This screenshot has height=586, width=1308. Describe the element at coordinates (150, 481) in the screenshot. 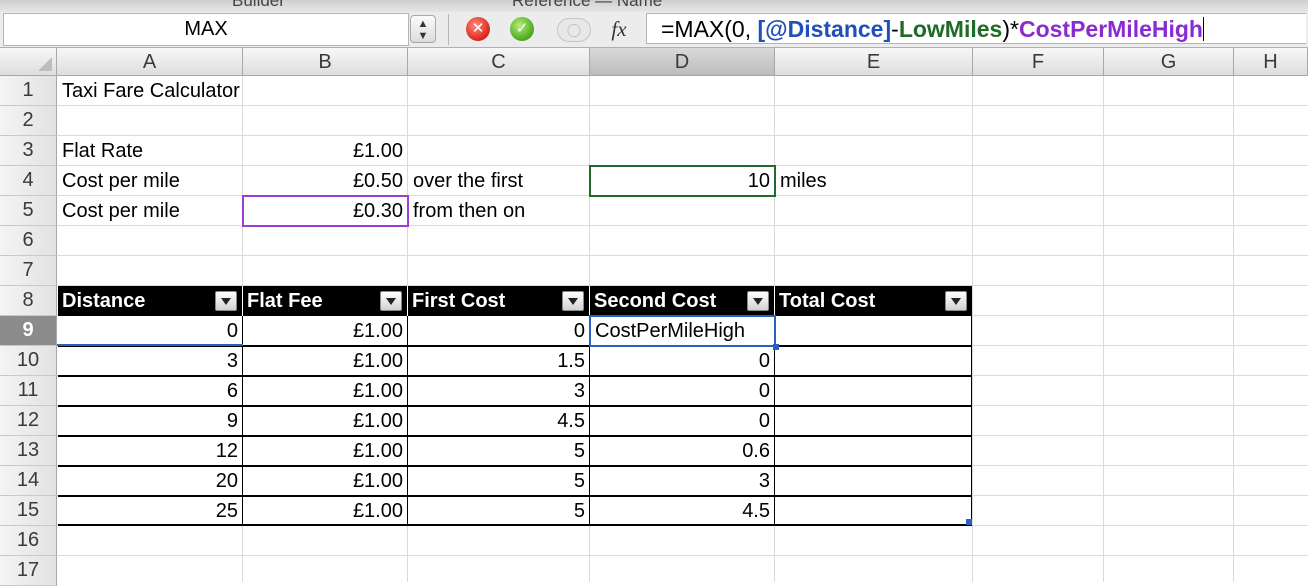

I see `table-cell-distance: 20` at that location.